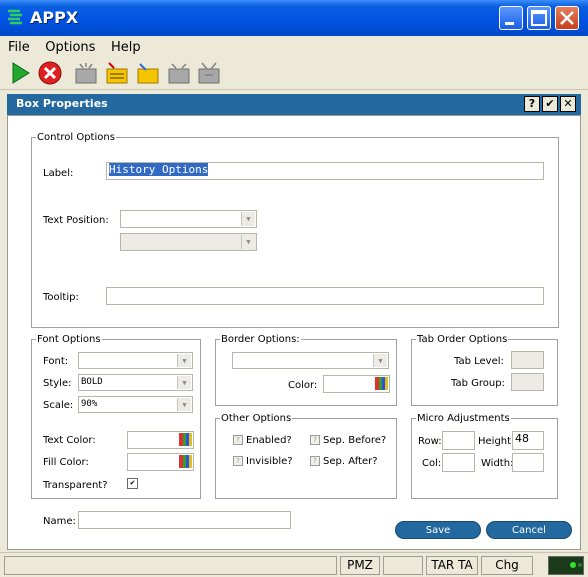 This screenshot has height=577, width=588. What do you see at coordinates (56, 361) in the screenshot?
I see `font-caption: Font:` at bounding box center [56, 361].